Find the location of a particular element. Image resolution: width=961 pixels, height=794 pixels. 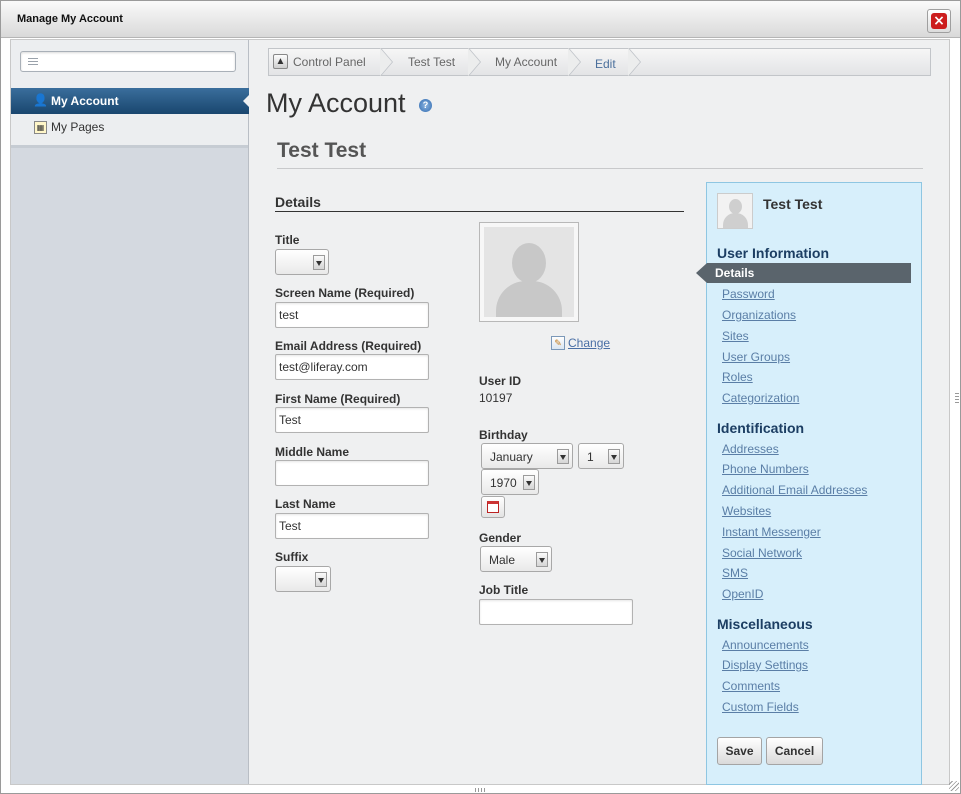

dialog-titlebar: Manage My Account × is located at coordinates (480, 19).